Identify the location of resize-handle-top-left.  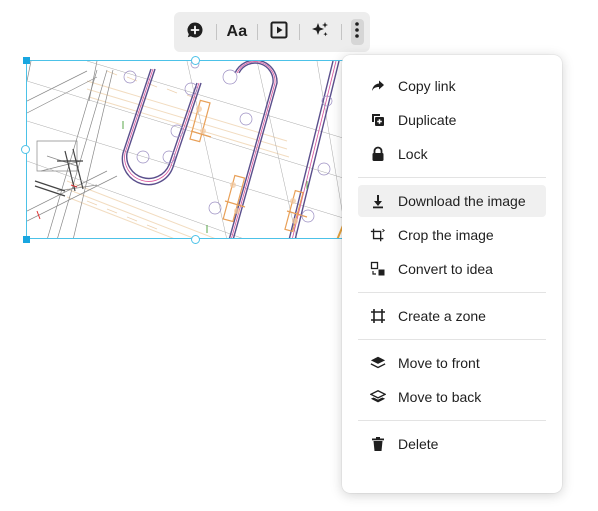
(26, 60).